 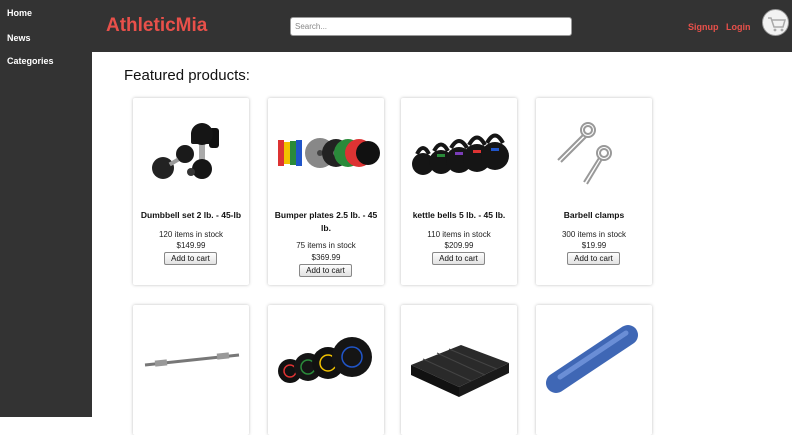 I want to click on product-price: $369.99, so click(x=326, y=257).